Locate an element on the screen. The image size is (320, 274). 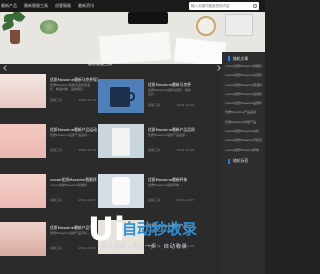
nav-item-makers: 创客猿猴 is located at coordinates (63, 6).